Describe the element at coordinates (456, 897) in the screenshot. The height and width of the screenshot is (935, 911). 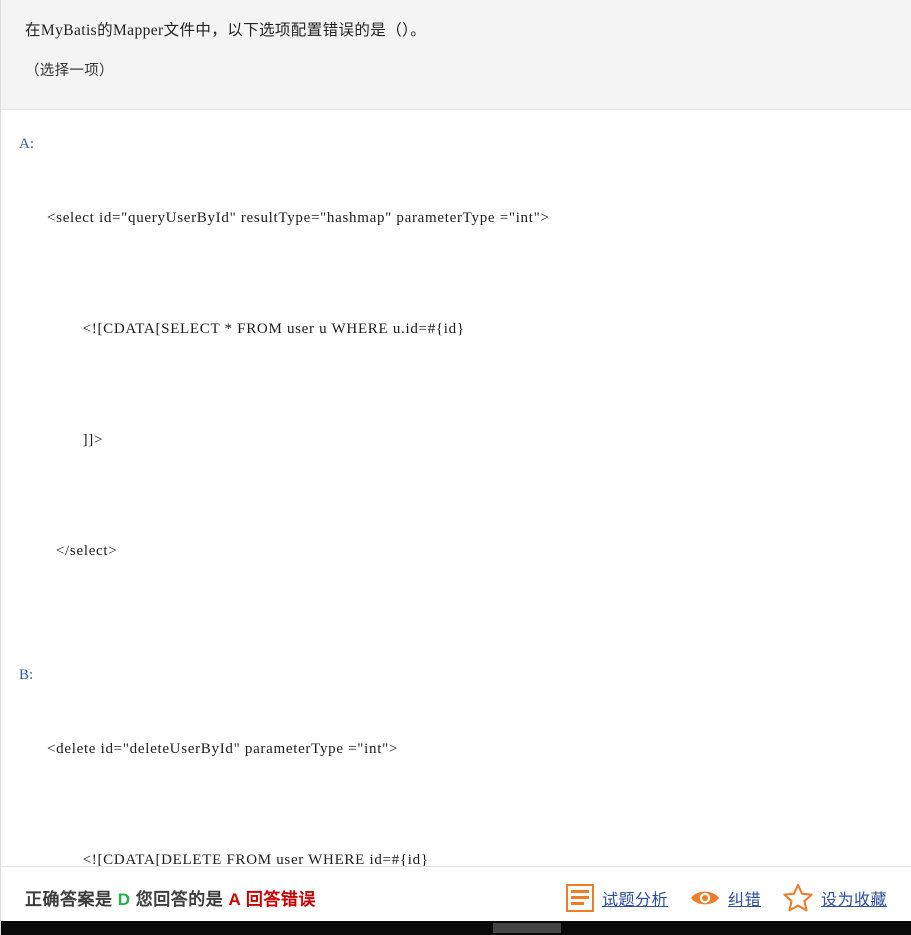
I see `answer-footer: 正确答案是 D 您回答的是 A 回答错误 试题分析 纠错 设为收藏` at that location.